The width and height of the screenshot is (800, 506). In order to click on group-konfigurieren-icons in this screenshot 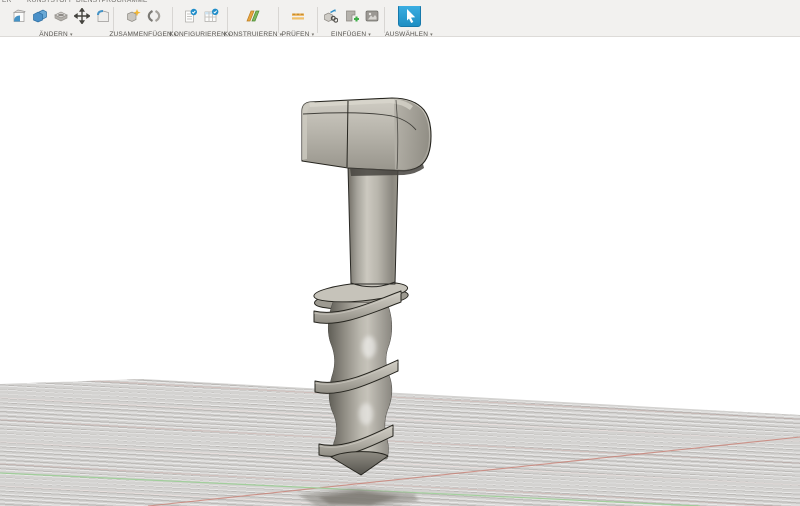, I will do `click(200, 18)`.